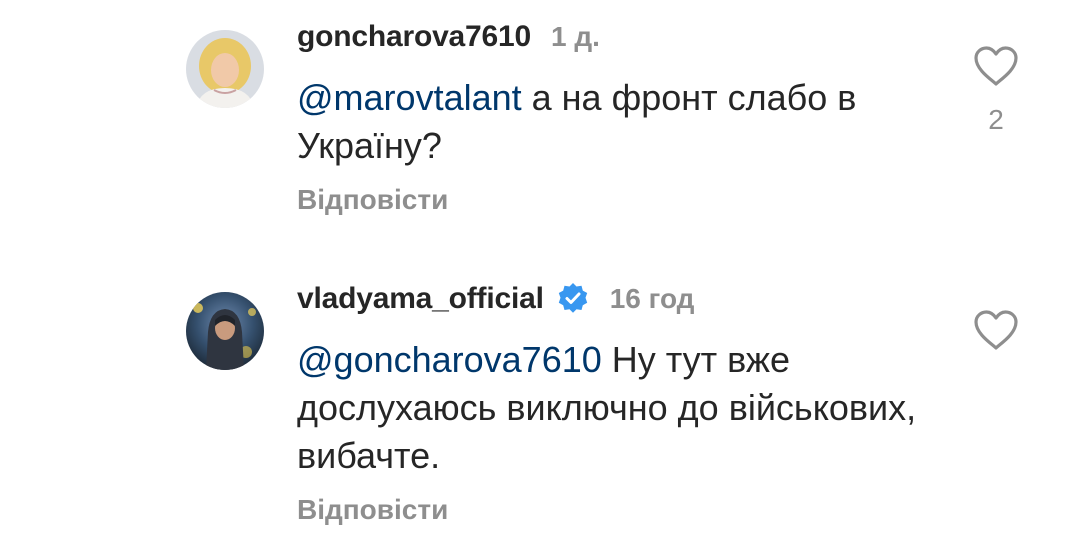 Image resolution: width=1080 pixels, height=557 pixels. I want to click on mention-link: @goncharova7610, so click(449, 359).